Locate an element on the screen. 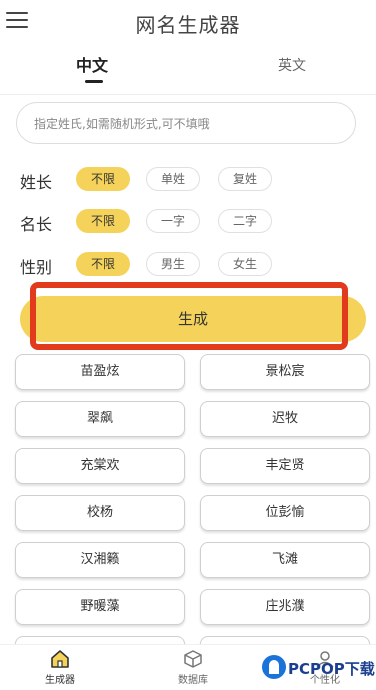  app-header: 网名生成器 is located at coordinates (188, 22).